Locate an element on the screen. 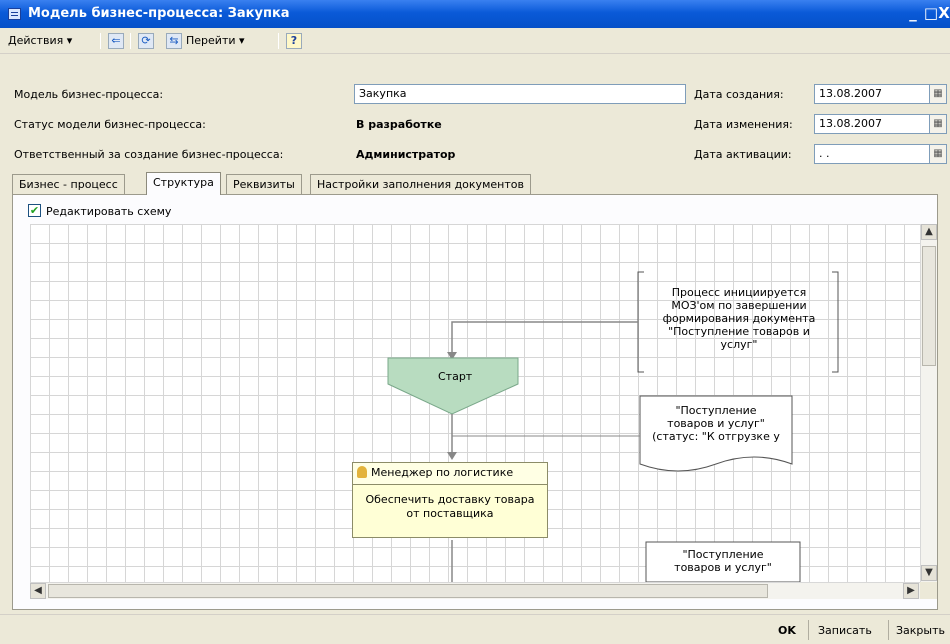 This screenshot has height=644, width=950. note-line: формирования документа is located at coordinates (739, 318).